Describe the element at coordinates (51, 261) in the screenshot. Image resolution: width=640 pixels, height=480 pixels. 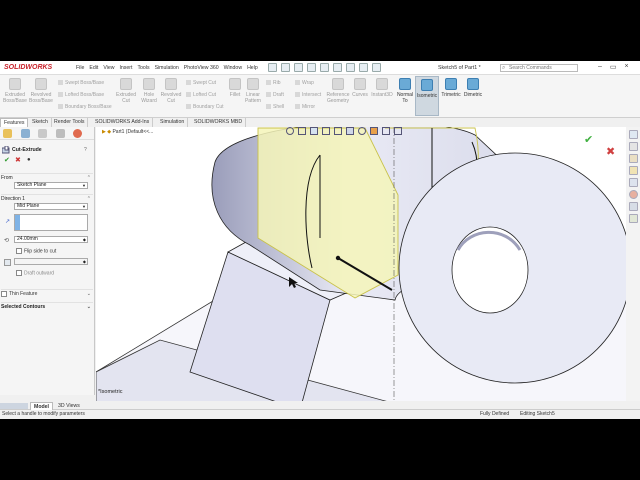
I see `draft-angle-input: ◆` at that location.